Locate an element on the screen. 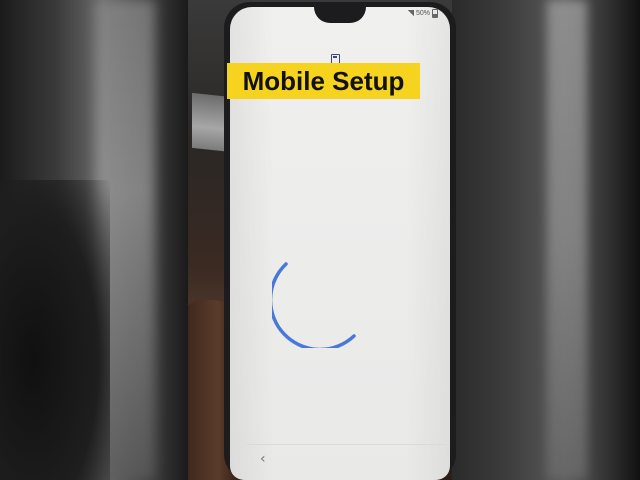 This screenshot has width=640, height=480. spinner-arc is located at coordinates (314, 305).